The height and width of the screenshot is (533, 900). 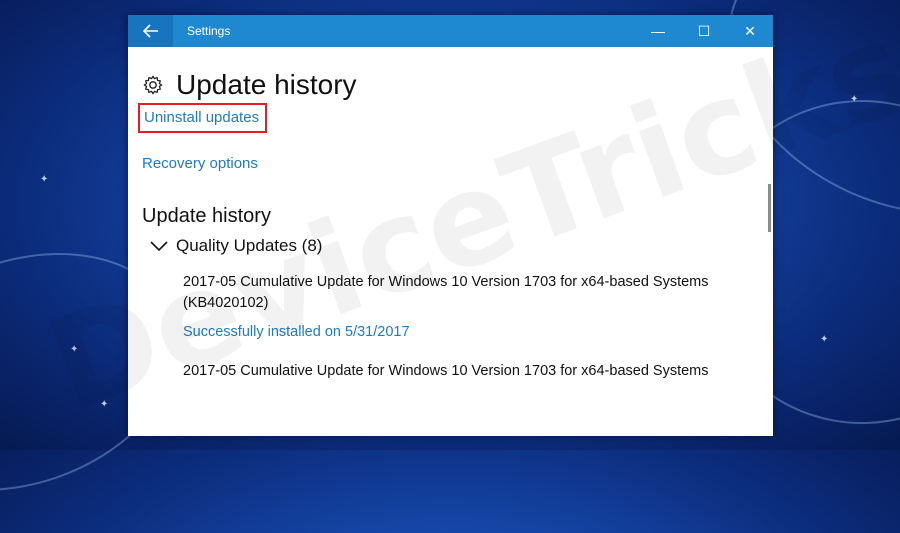 What do you see at coordinates (153, 85) in the screenshot?
I see `gear-icon` at bounding box center [153, 85].